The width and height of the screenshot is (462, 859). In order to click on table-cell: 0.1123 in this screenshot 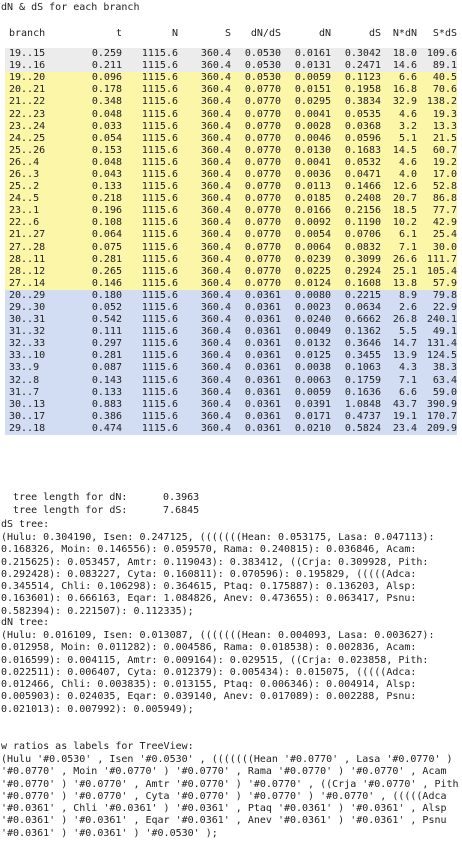, I will do `click(356, 78)`.